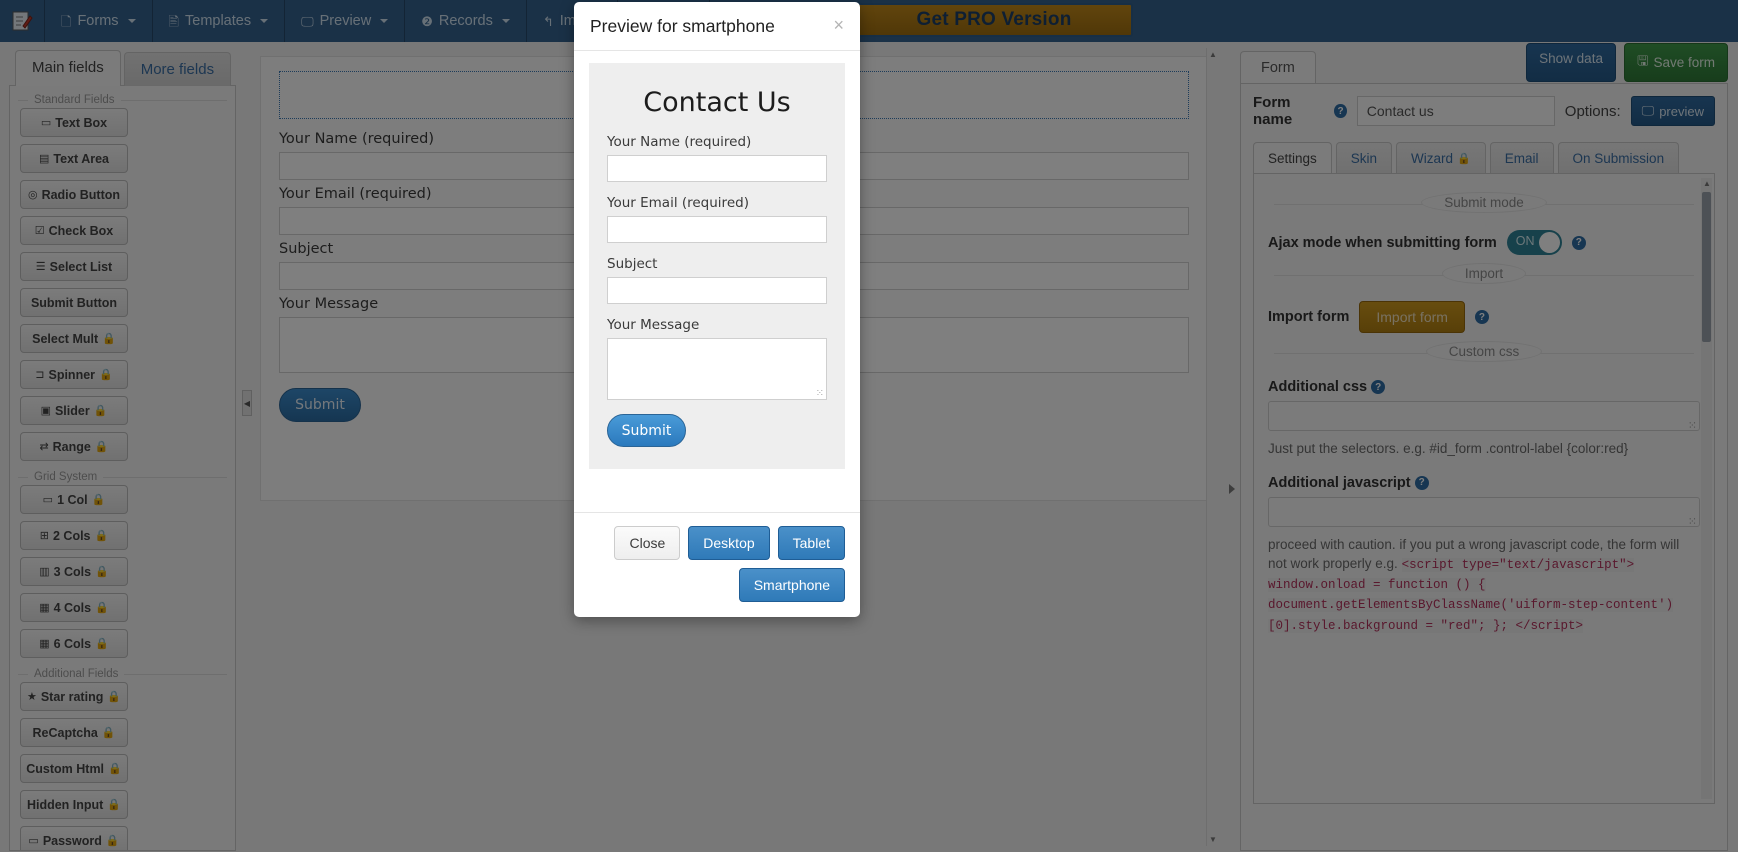  Describe the element at coordinates (653, 325) in the screenshot. I see `preview-field-label: Your Message` at that location.